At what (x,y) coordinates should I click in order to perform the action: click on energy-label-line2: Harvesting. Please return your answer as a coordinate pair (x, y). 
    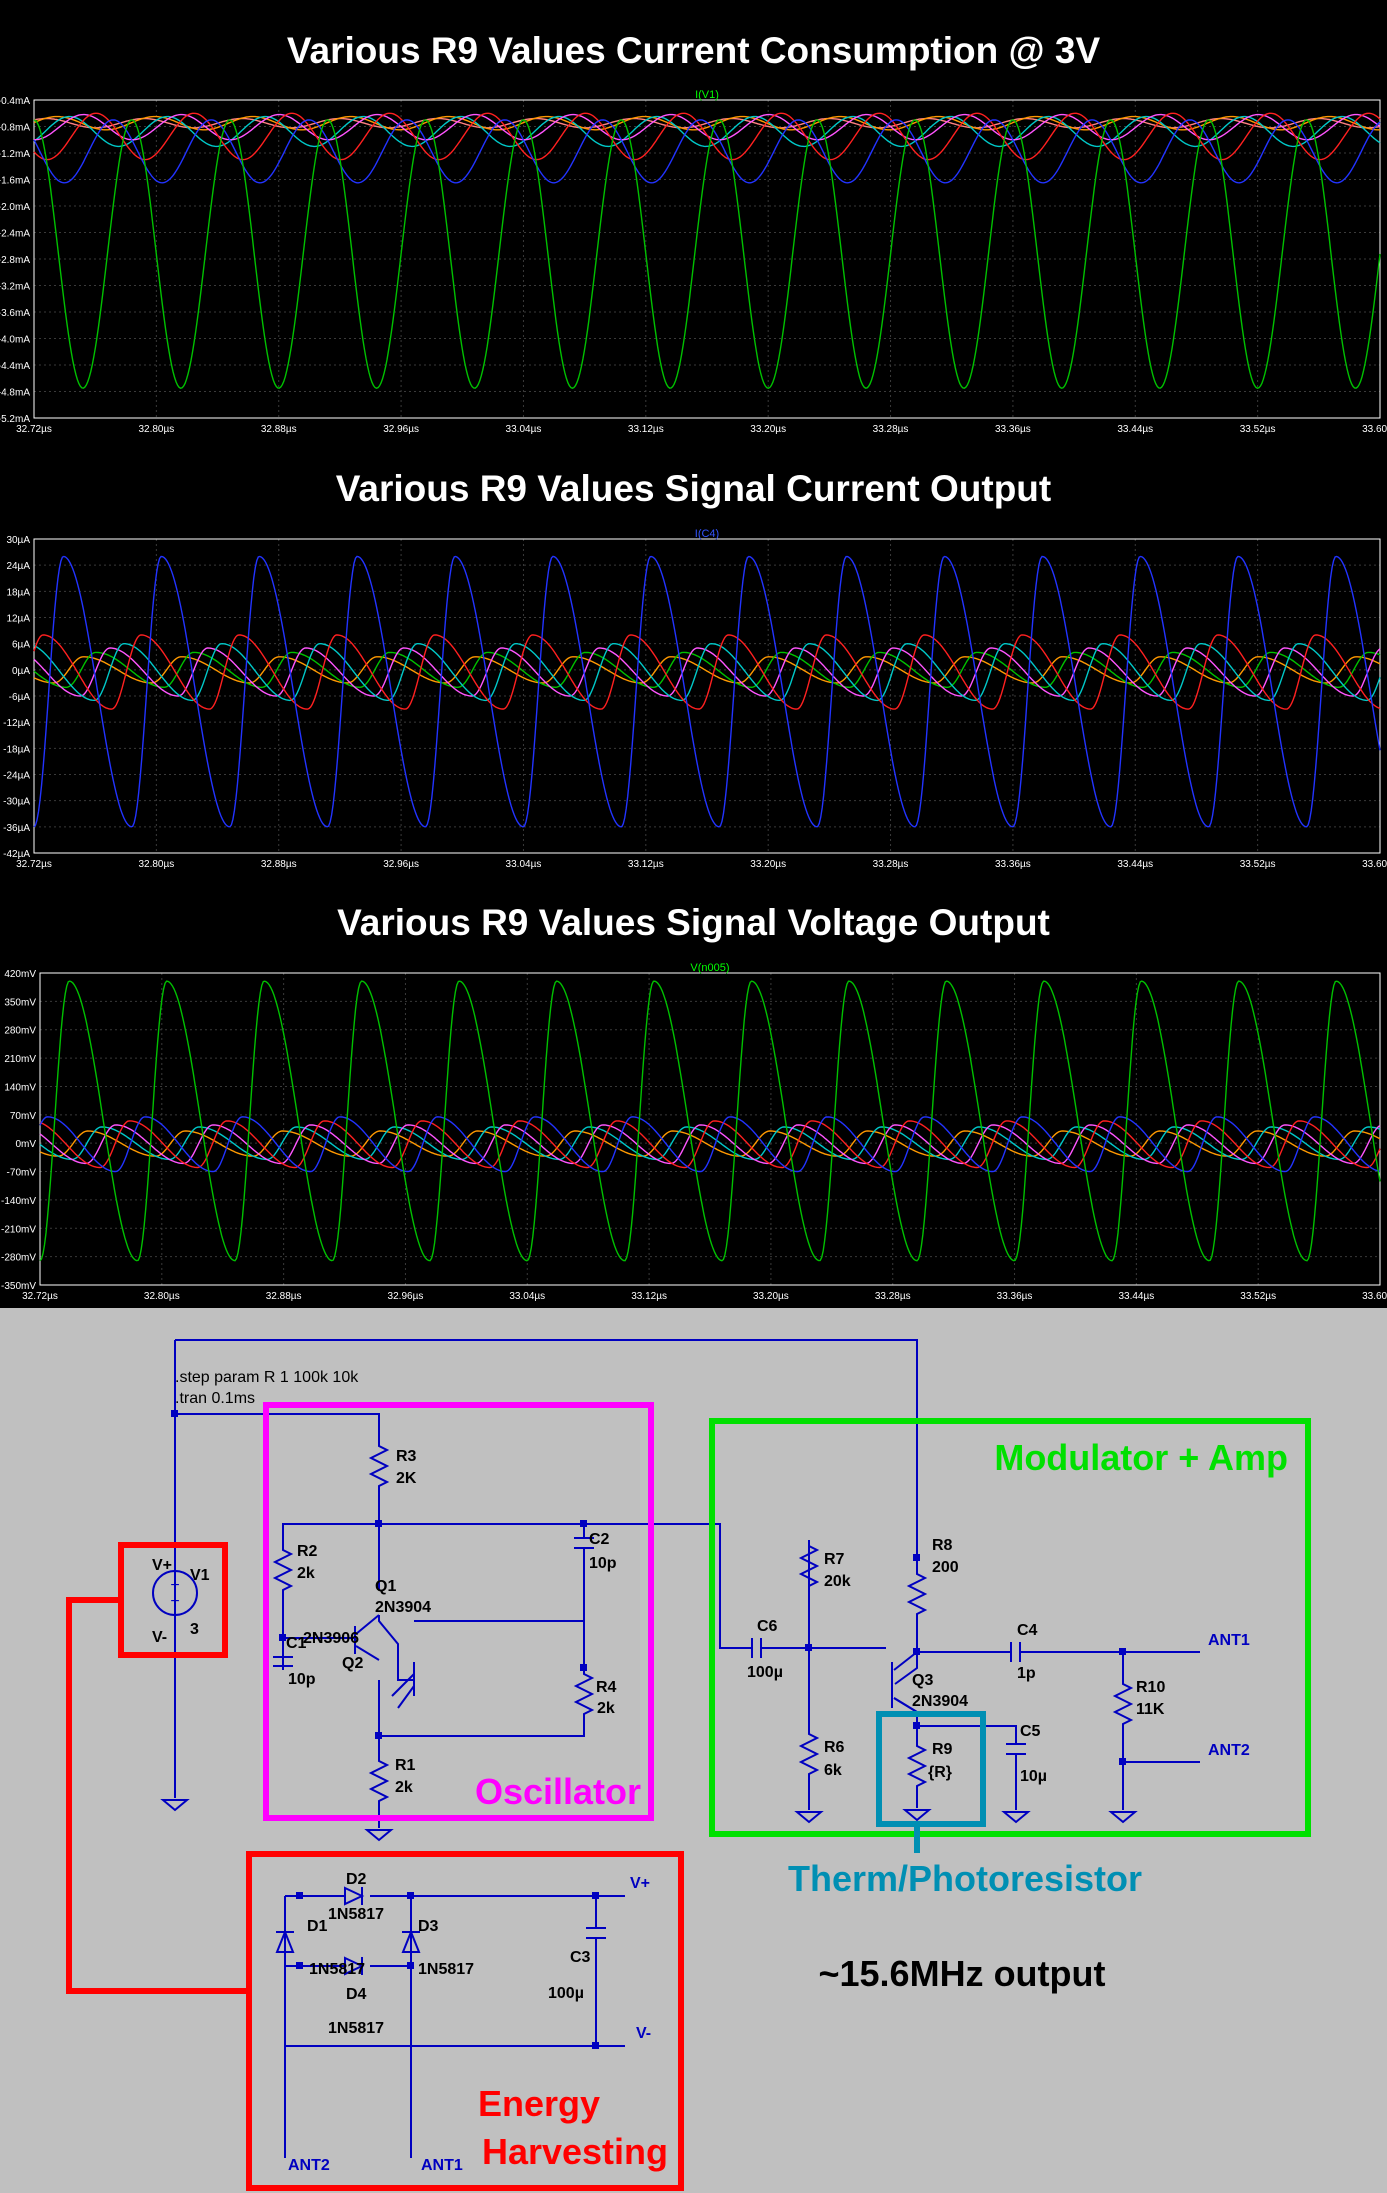
    Looking at the image, I should click on (575, 2151).